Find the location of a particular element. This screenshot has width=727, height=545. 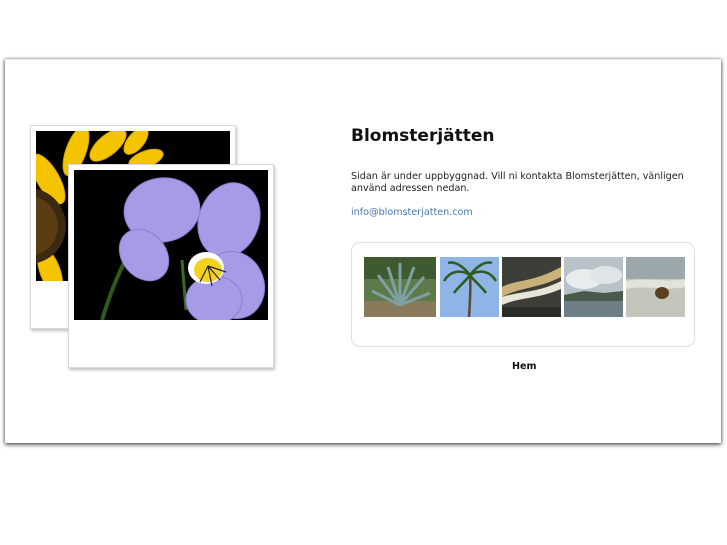

agave-thumbnail is located at coordinates (400, 287).